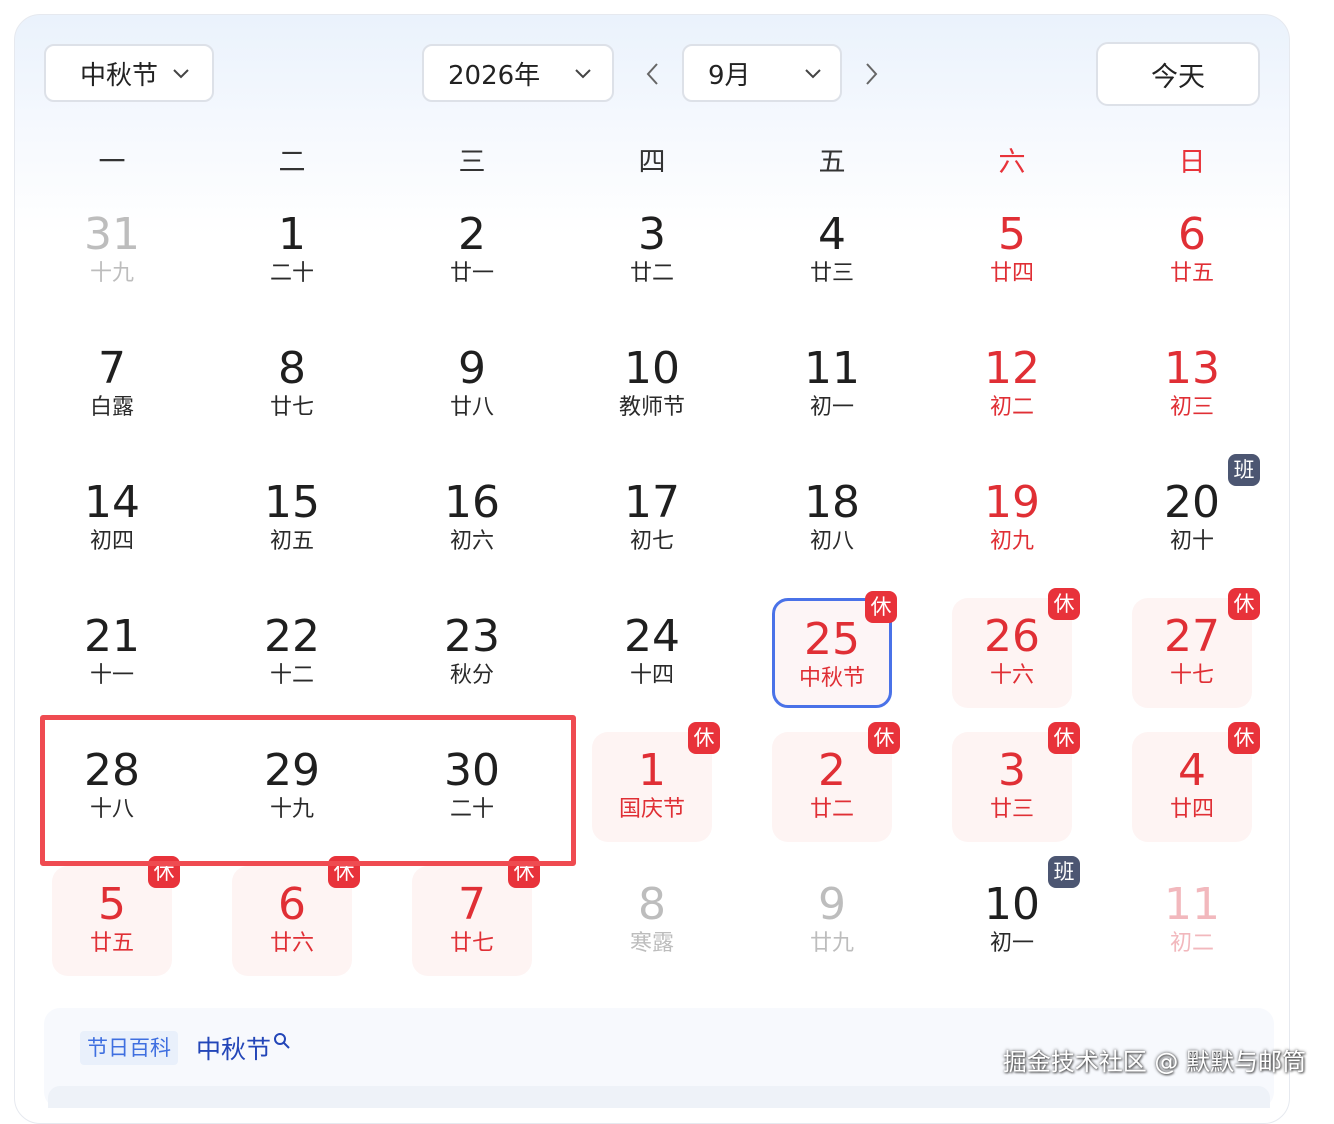  I want to click on day-cell: 24 十四, so click(652, 653).